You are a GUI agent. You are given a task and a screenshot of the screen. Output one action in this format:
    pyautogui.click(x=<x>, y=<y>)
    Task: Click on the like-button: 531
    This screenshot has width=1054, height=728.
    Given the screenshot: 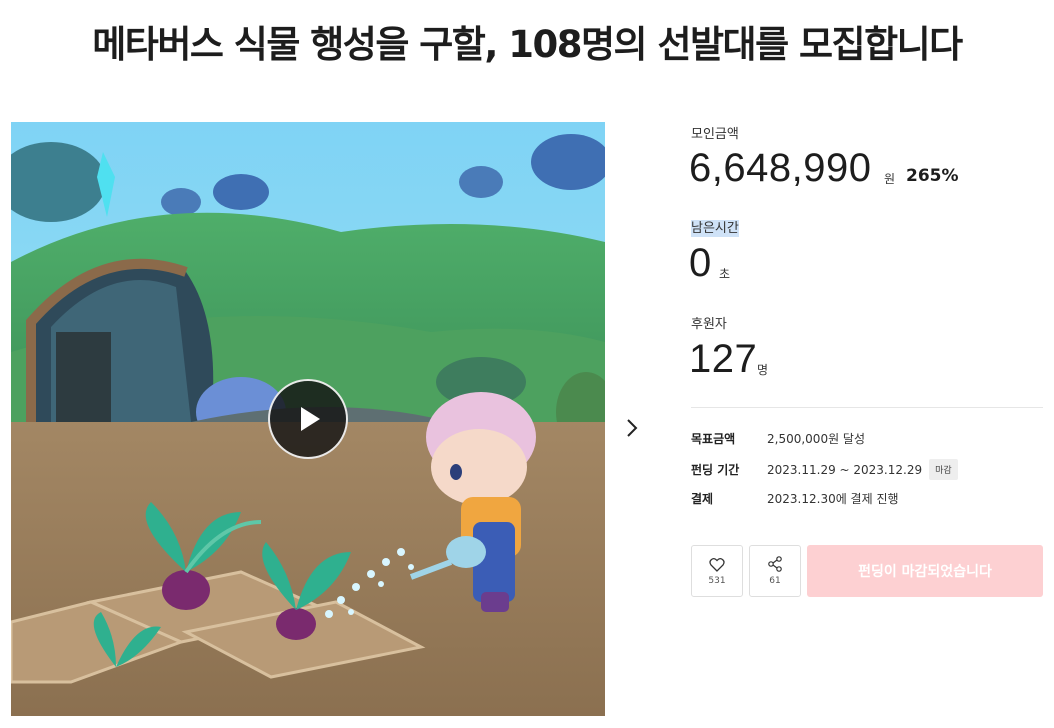 What is the action you would take?
    pyautogui.click(x=717, y=571)
    